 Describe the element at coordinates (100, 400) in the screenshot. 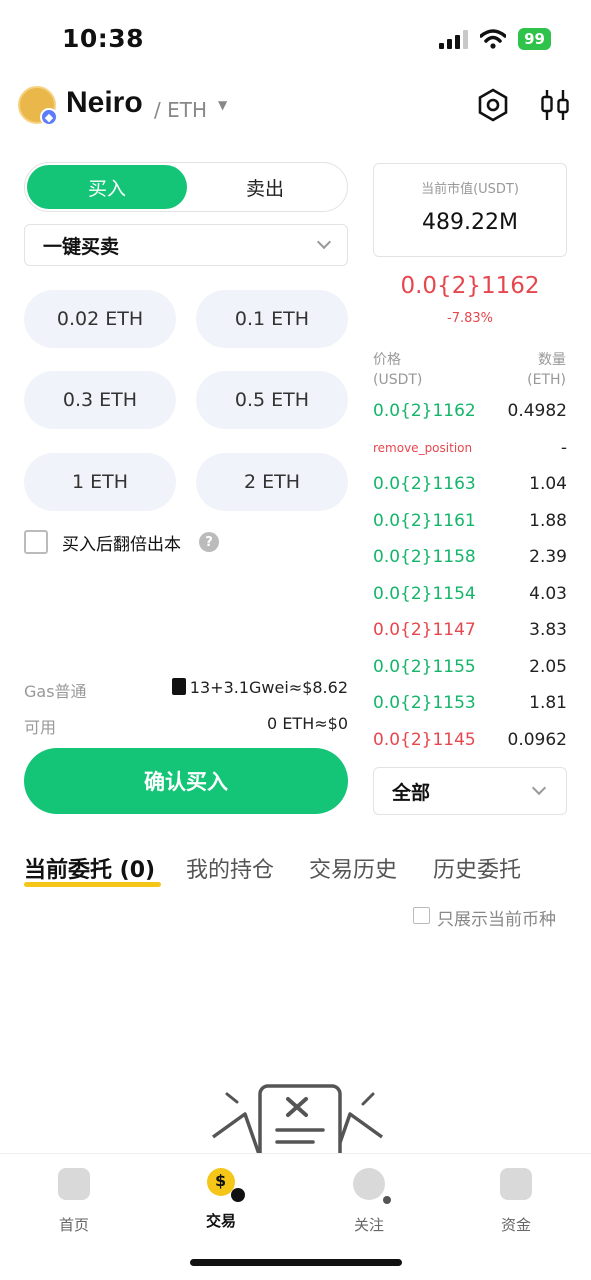

I see `amount-preset-button: 0.3 ETH` at that location.